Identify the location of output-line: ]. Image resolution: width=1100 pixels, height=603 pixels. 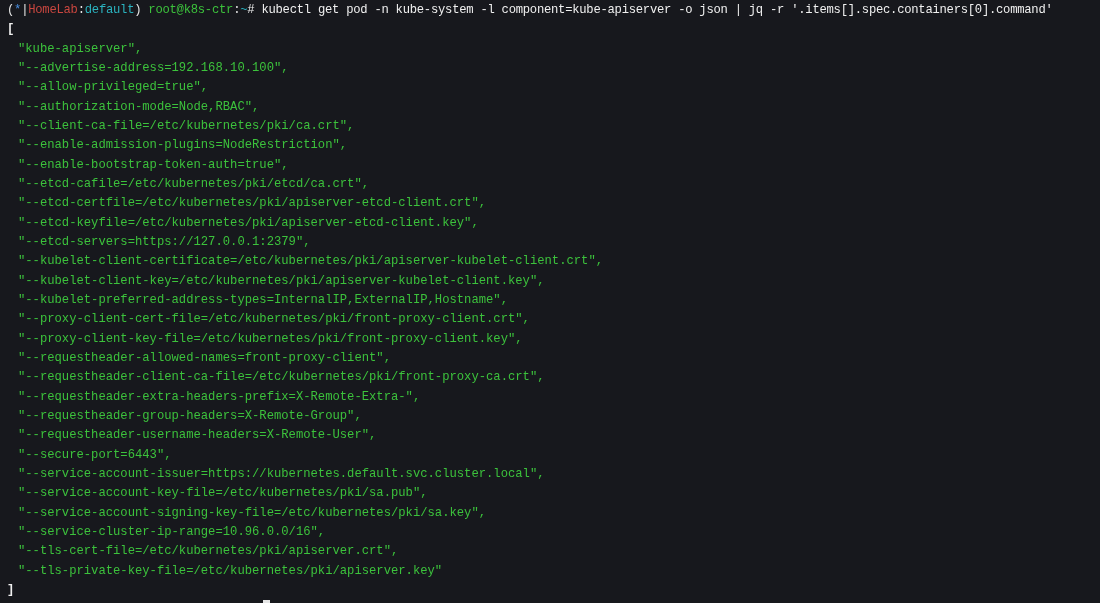
(11, 590).